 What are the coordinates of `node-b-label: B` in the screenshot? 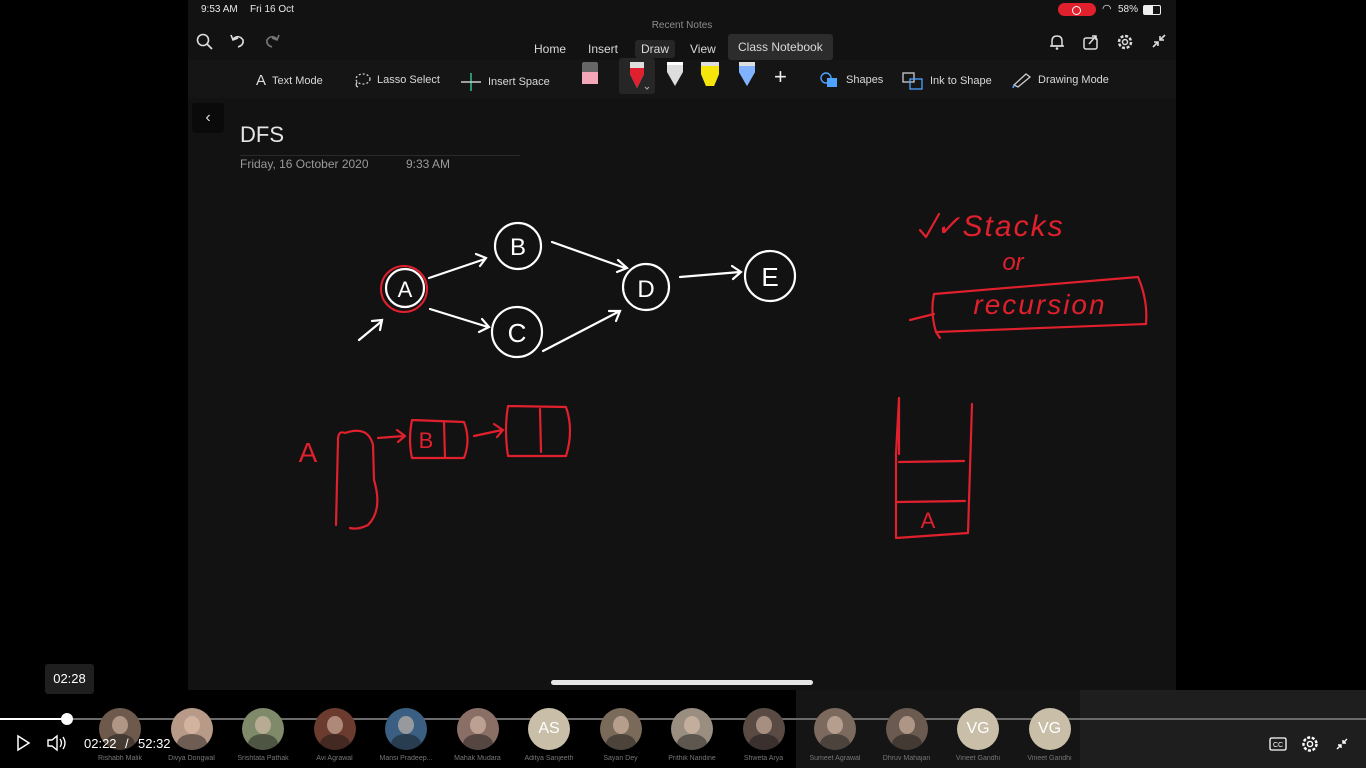 It's located at (518, 247).